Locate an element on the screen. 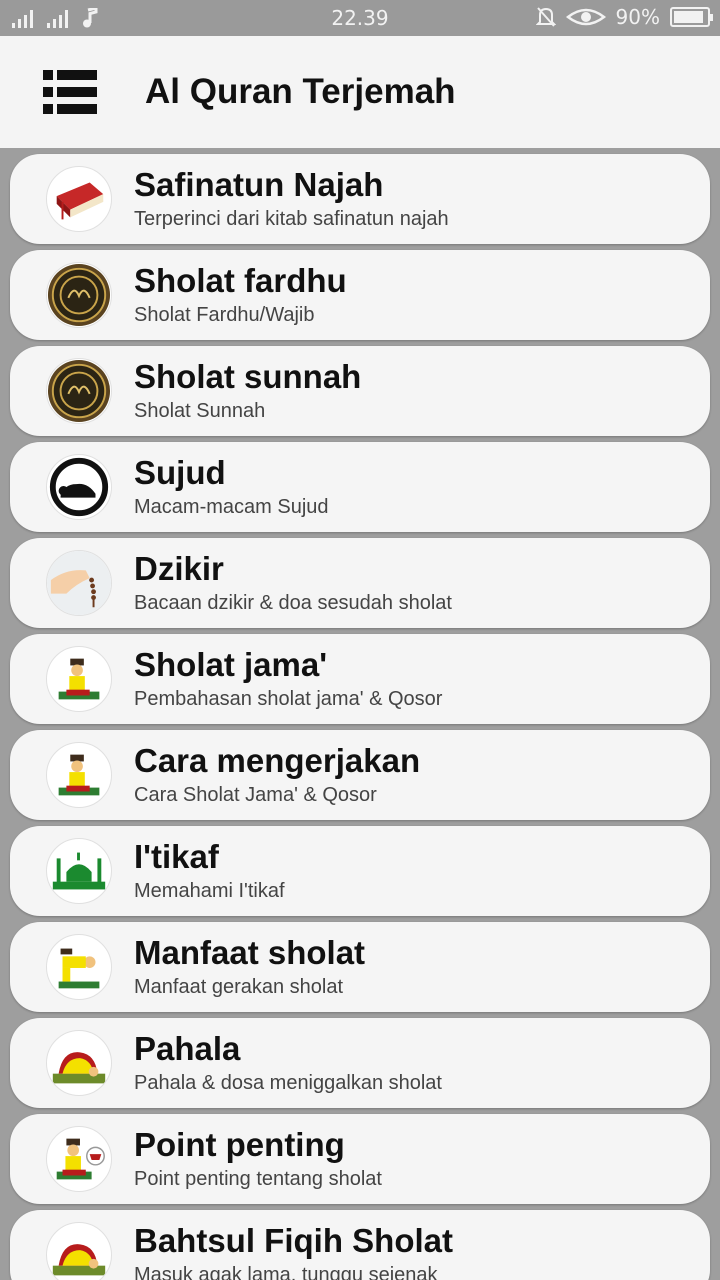 This screenshot has width=720, height=1280. item-subtitle: Manfaat gerakan sholat is located at coordinates (239, 987).